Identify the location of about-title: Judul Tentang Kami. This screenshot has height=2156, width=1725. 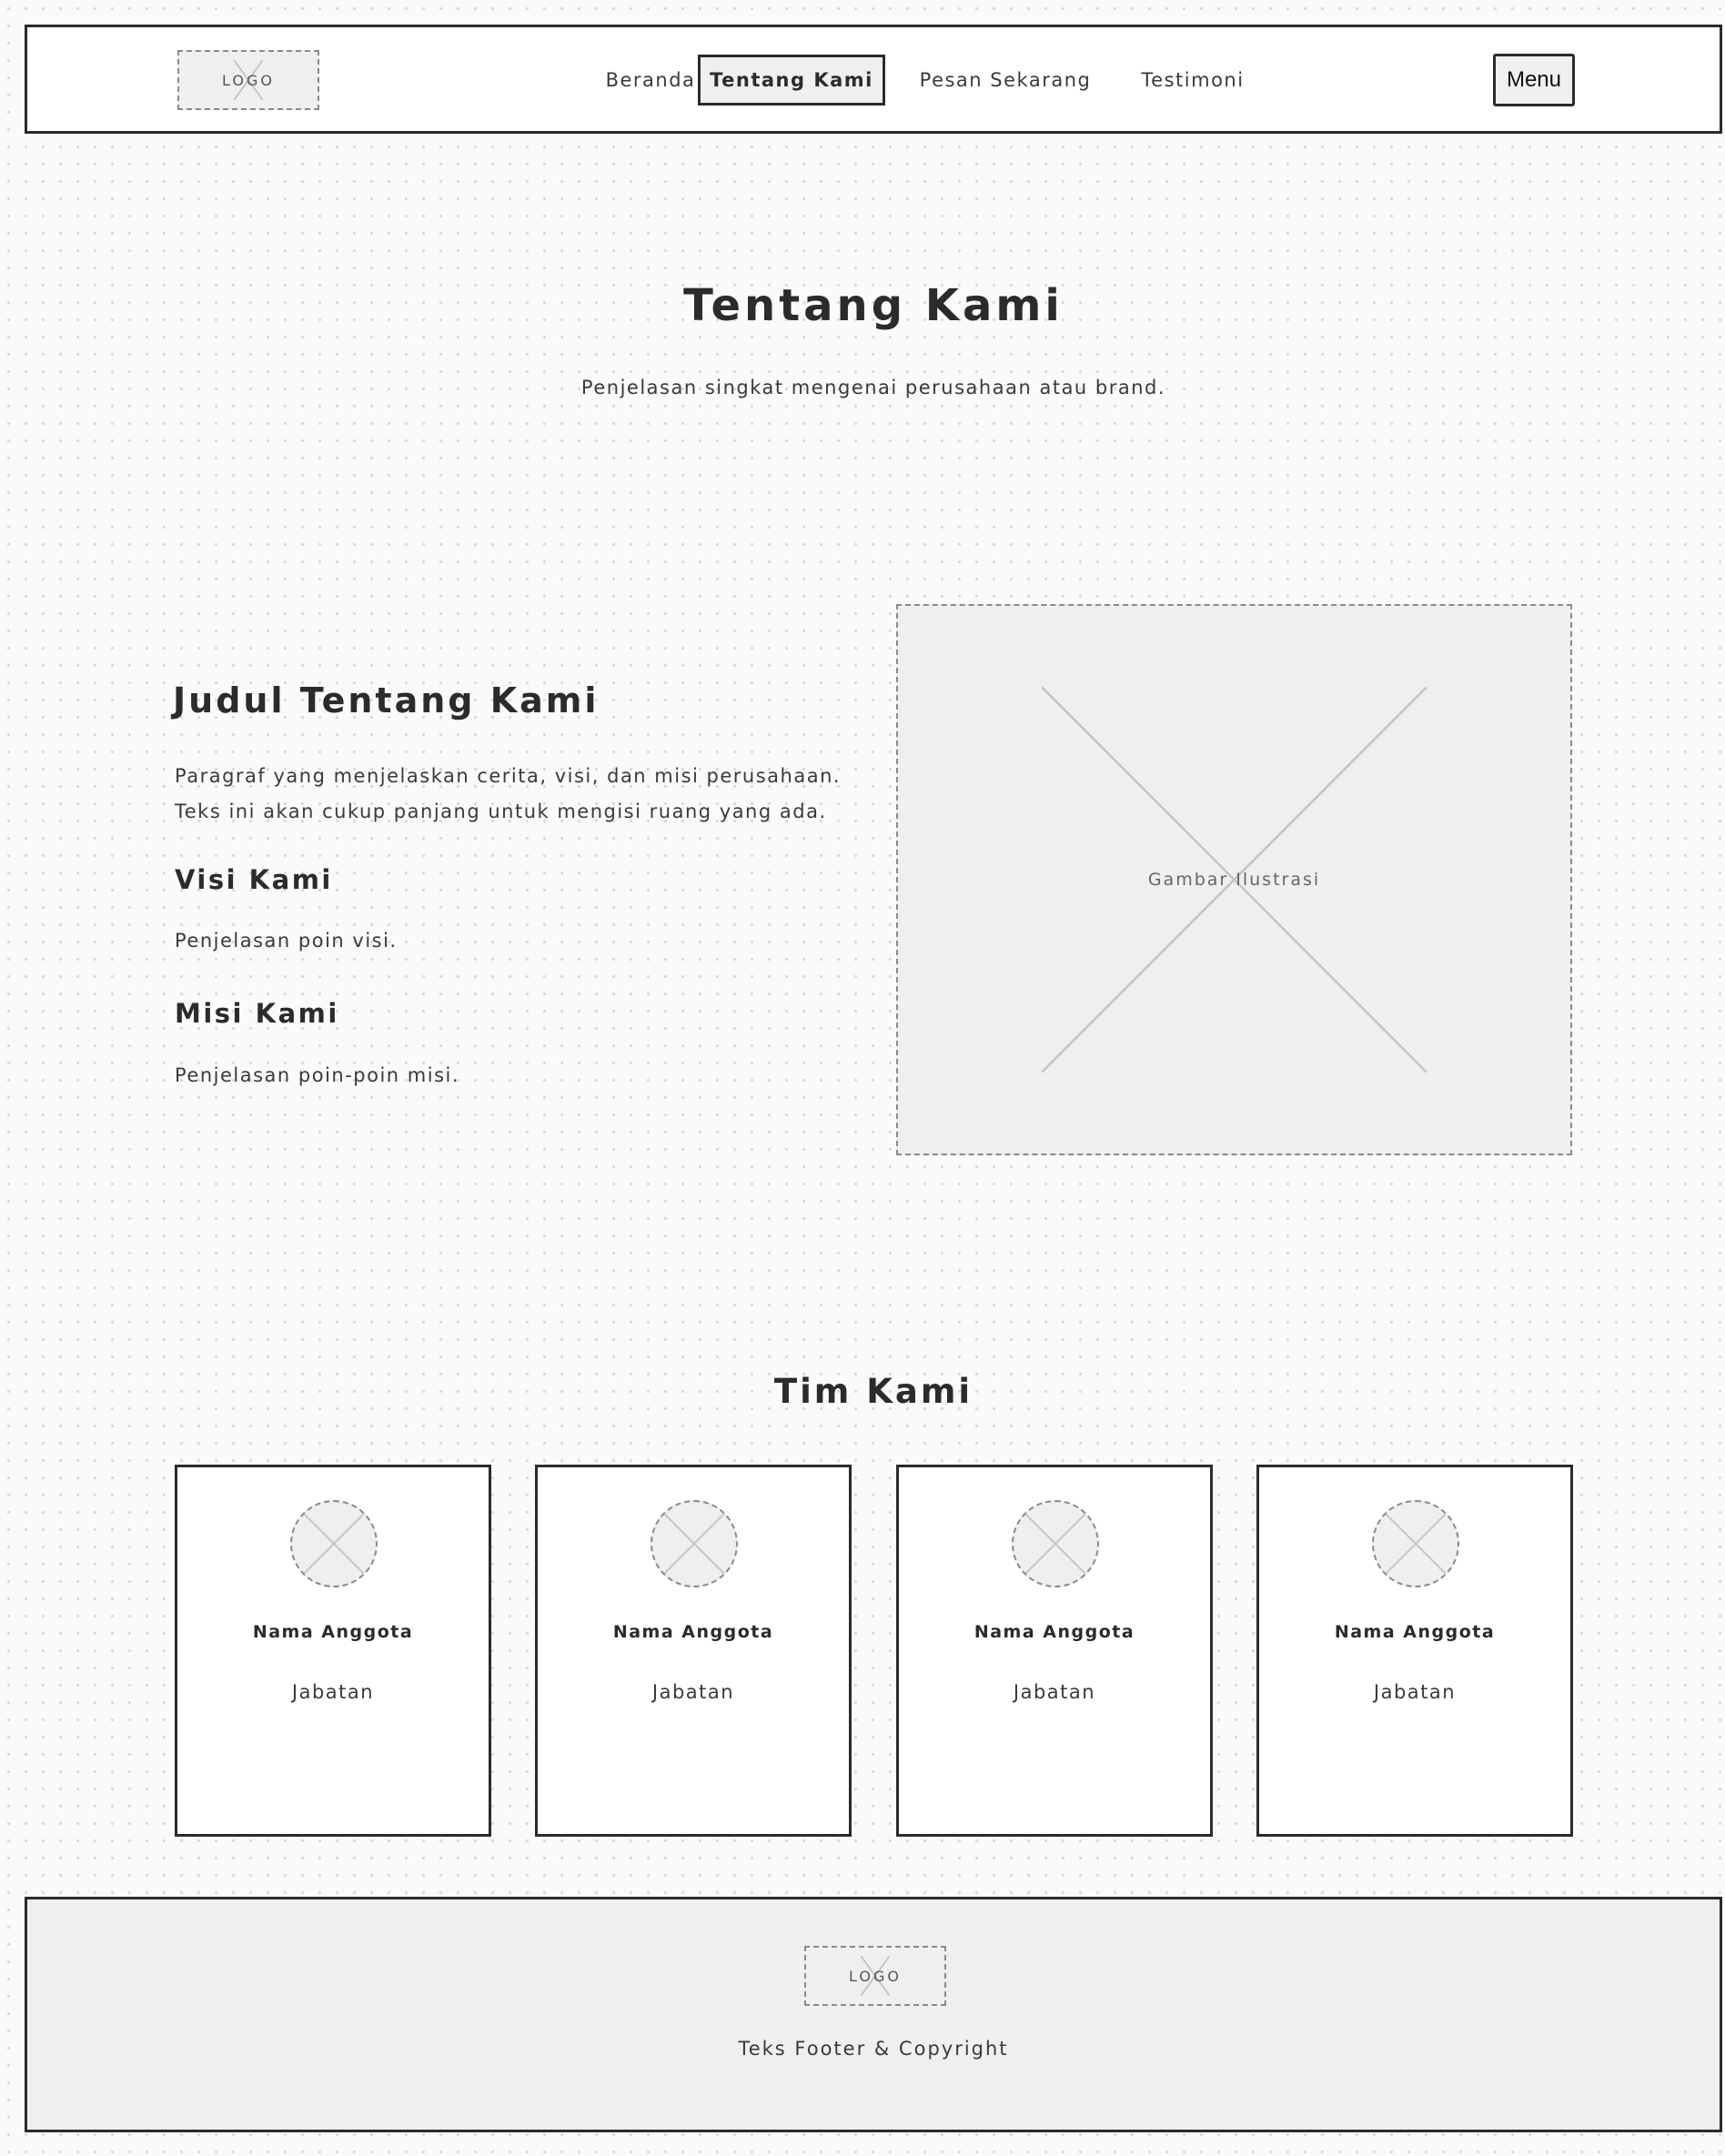
(386, 700).